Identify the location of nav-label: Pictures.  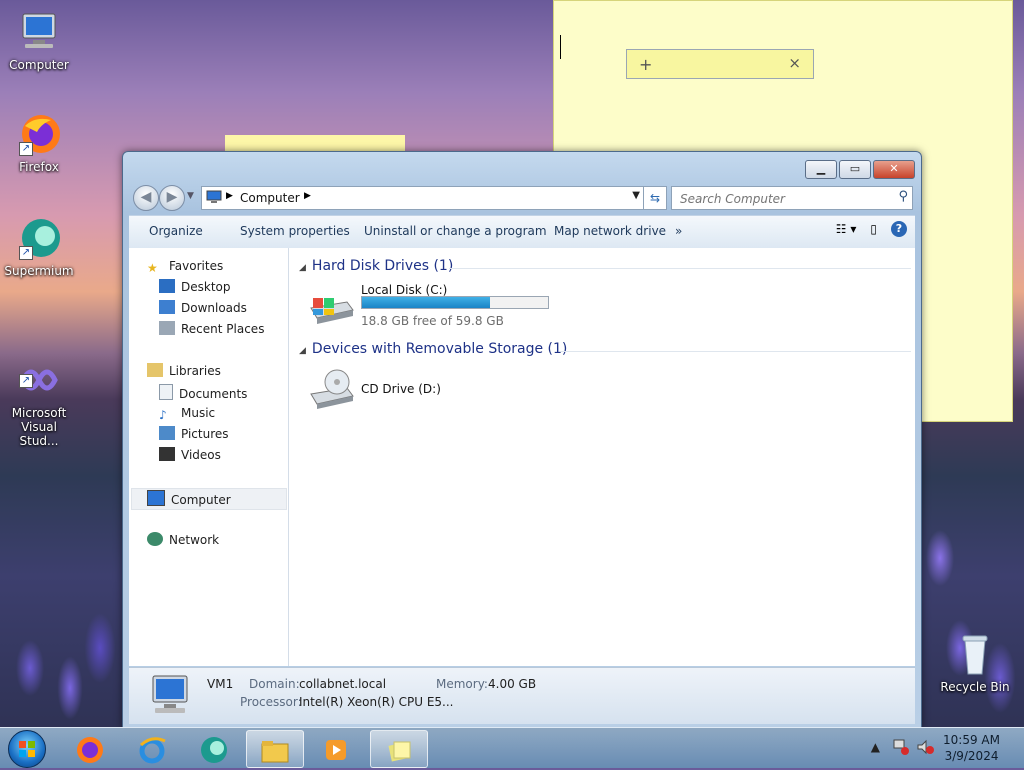
(205, 434).